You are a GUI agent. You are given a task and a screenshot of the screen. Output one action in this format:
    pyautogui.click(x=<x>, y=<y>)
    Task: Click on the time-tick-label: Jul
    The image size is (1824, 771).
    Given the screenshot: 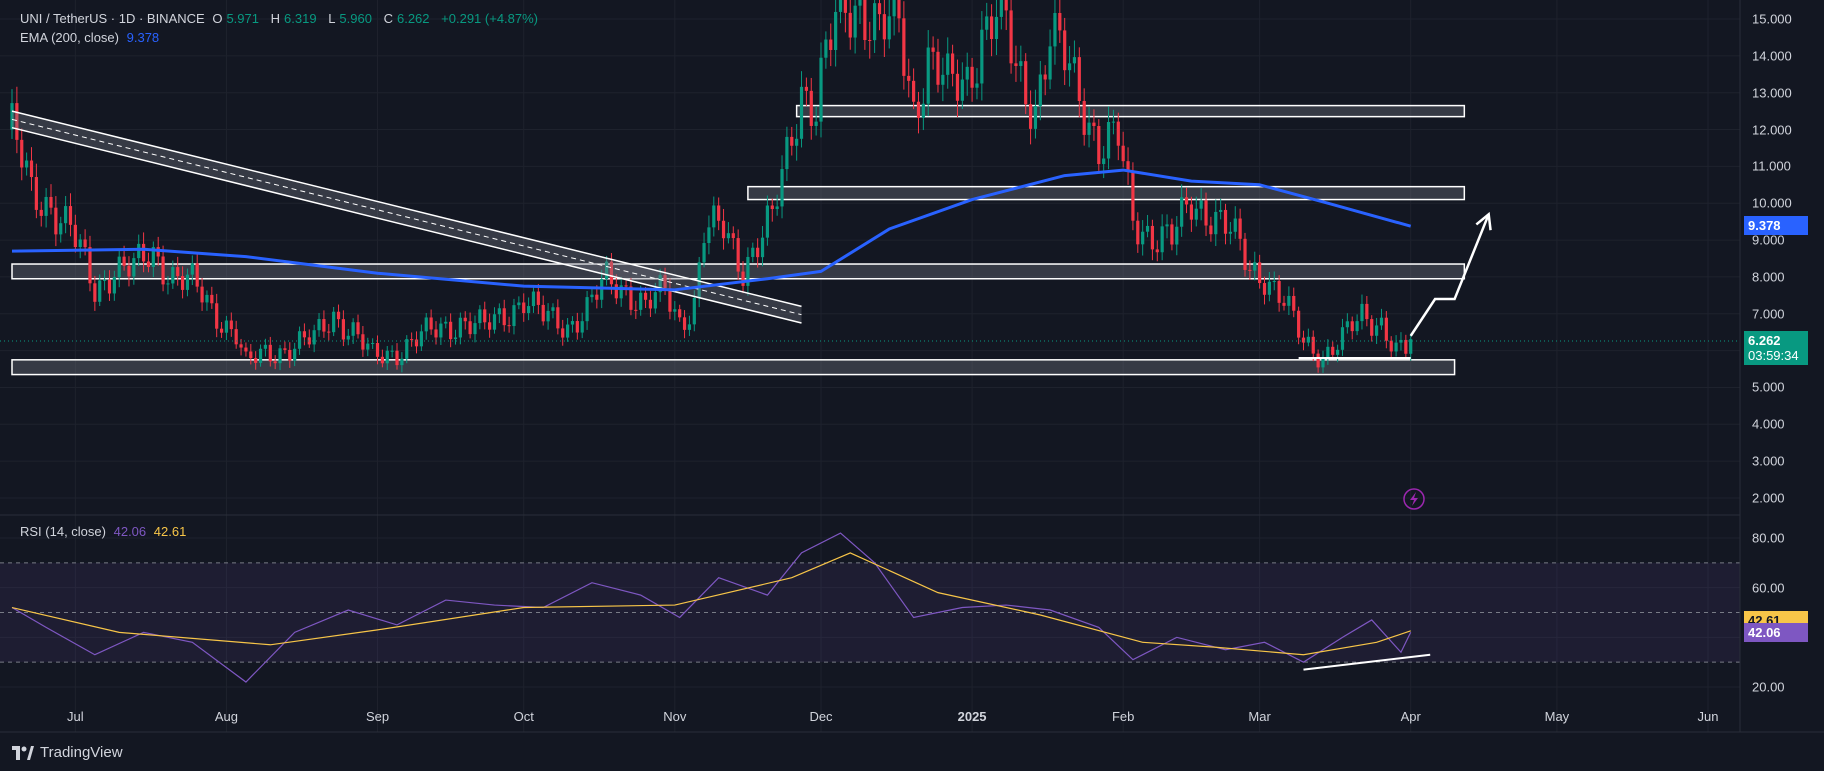 What is the action you would take?
    pyautogui.click(x=75, y=716)
    